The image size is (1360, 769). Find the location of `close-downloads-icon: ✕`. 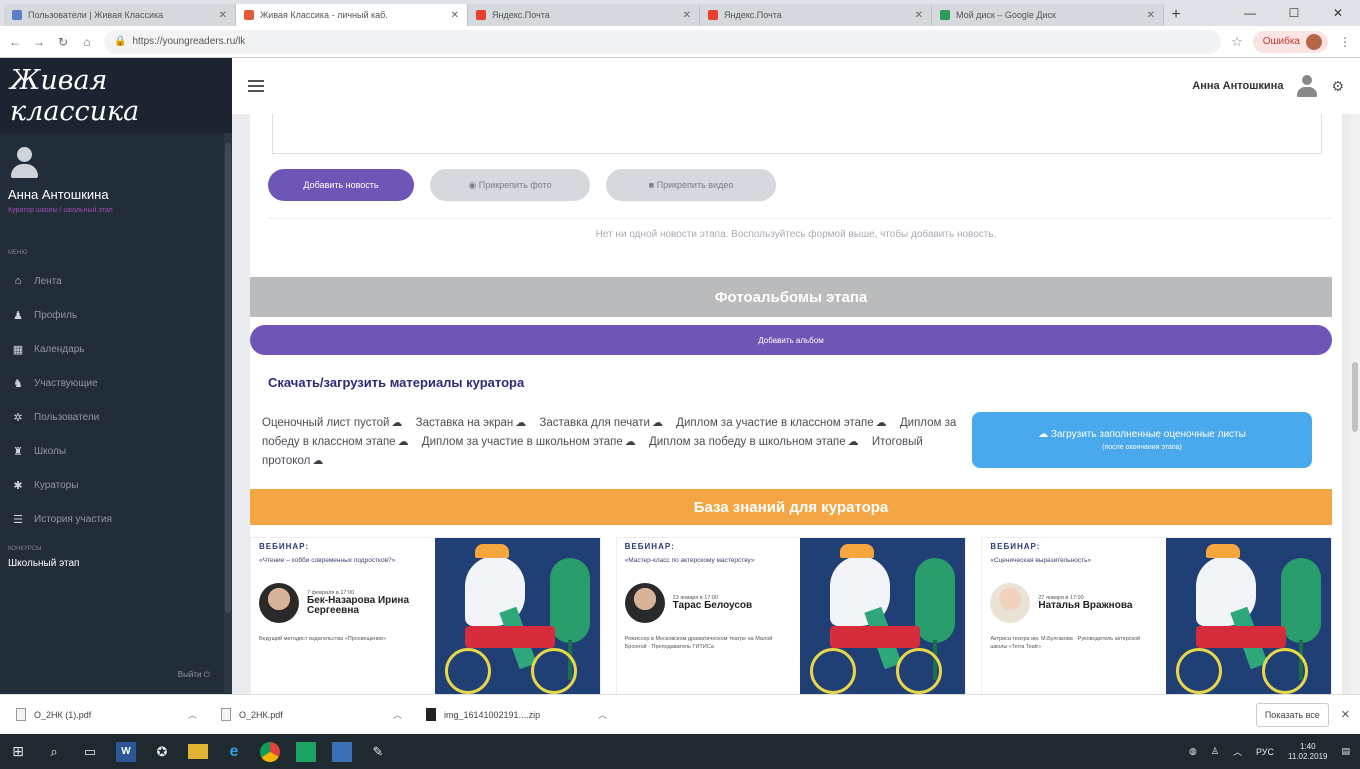

close-downloads-icon: ✕ is located at coordinates (1345, 714).